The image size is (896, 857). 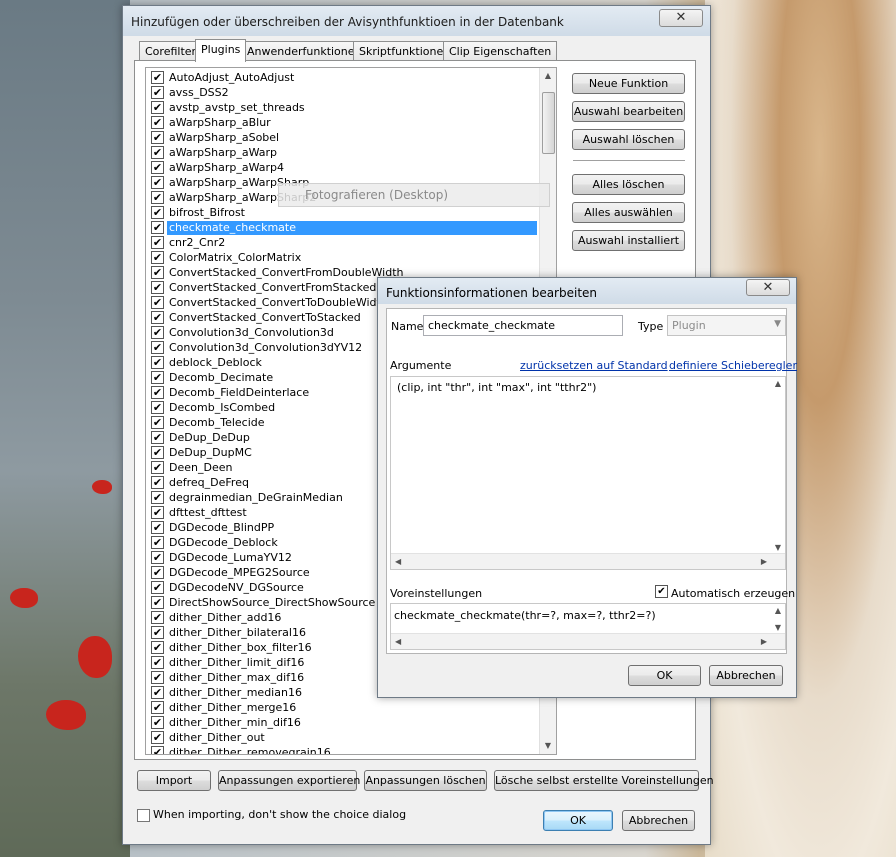 What do you see at coordinates (628, 83) in the screenshot?
I see `new-function-button: Neue Funktion` at bounding box center [628, 83].